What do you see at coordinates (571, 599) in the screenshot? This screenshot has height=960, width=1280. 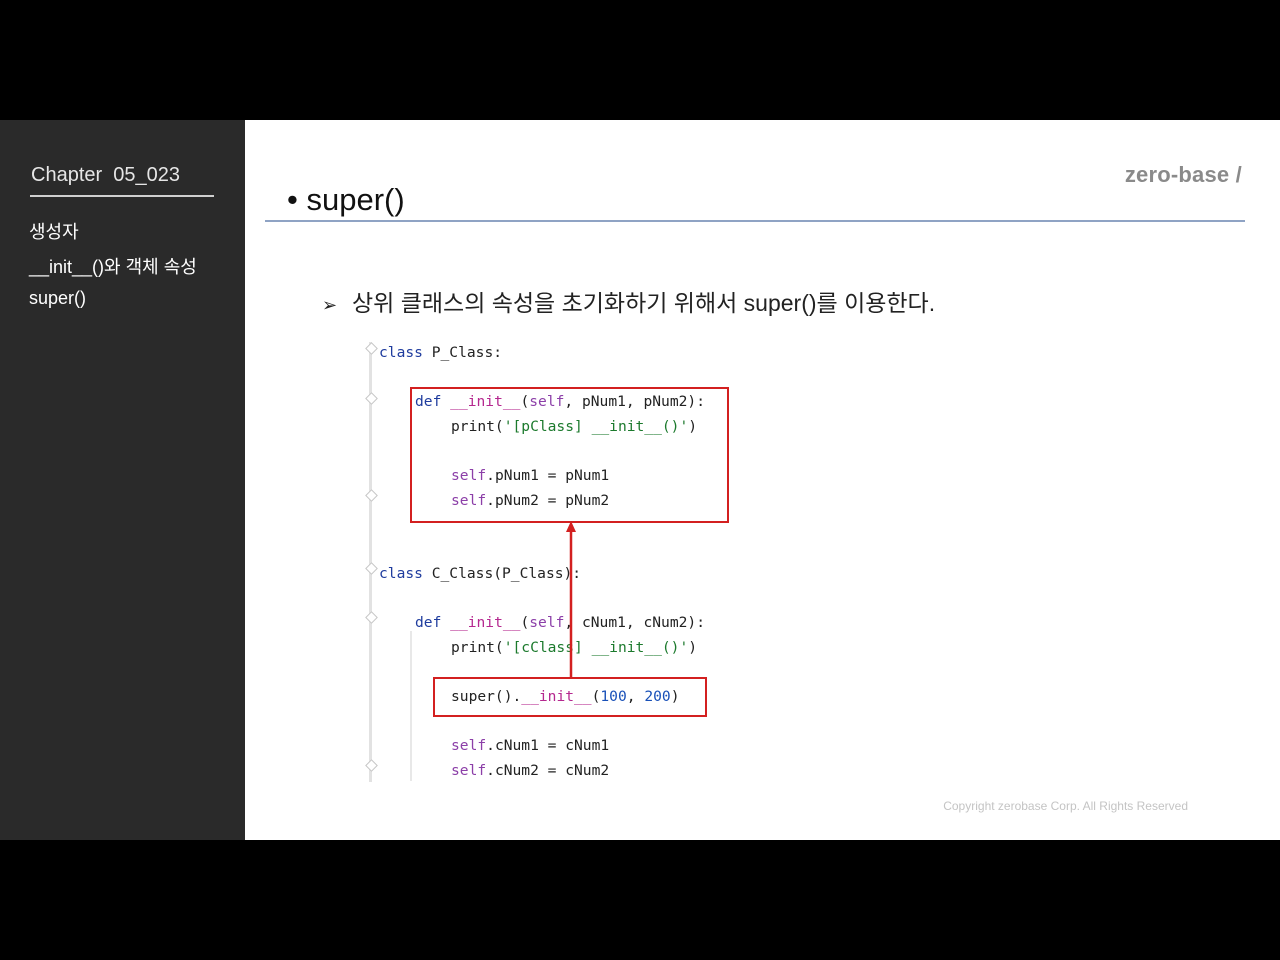 I see `arrow-overlay` at bounding box center [571, 599].